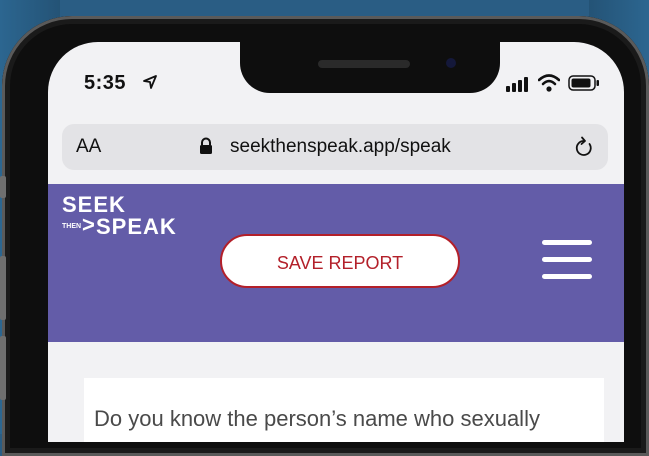  Describe the element at coordinates (88, 147) in the screenshot. I see `reader-aa-button: AA` at that location.